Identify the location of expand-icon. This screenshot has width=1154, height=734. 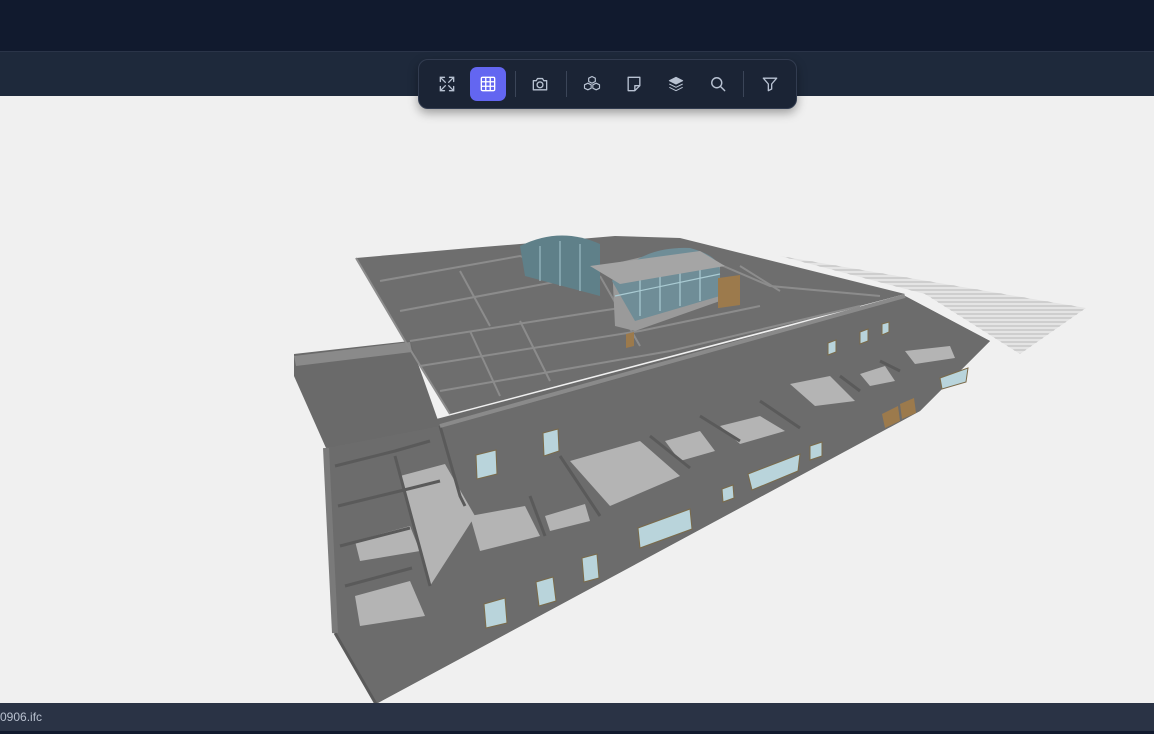
(447, 84).